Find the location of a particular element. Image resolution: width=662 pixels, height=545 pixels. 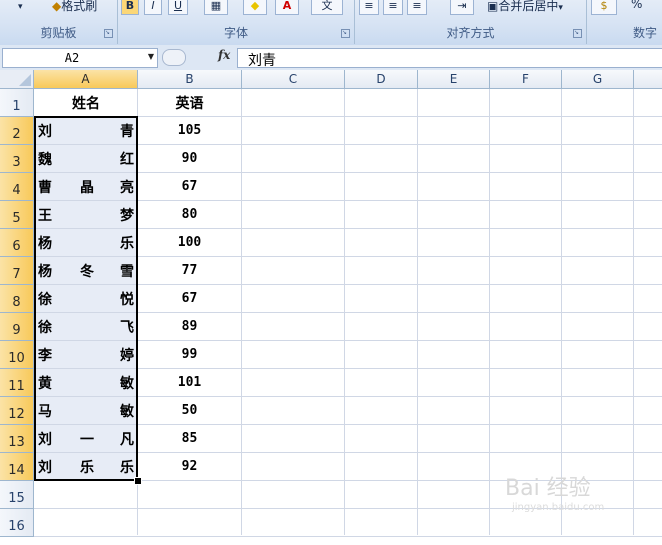

group-label-number: 数字 is located at coordinates (645, 33).